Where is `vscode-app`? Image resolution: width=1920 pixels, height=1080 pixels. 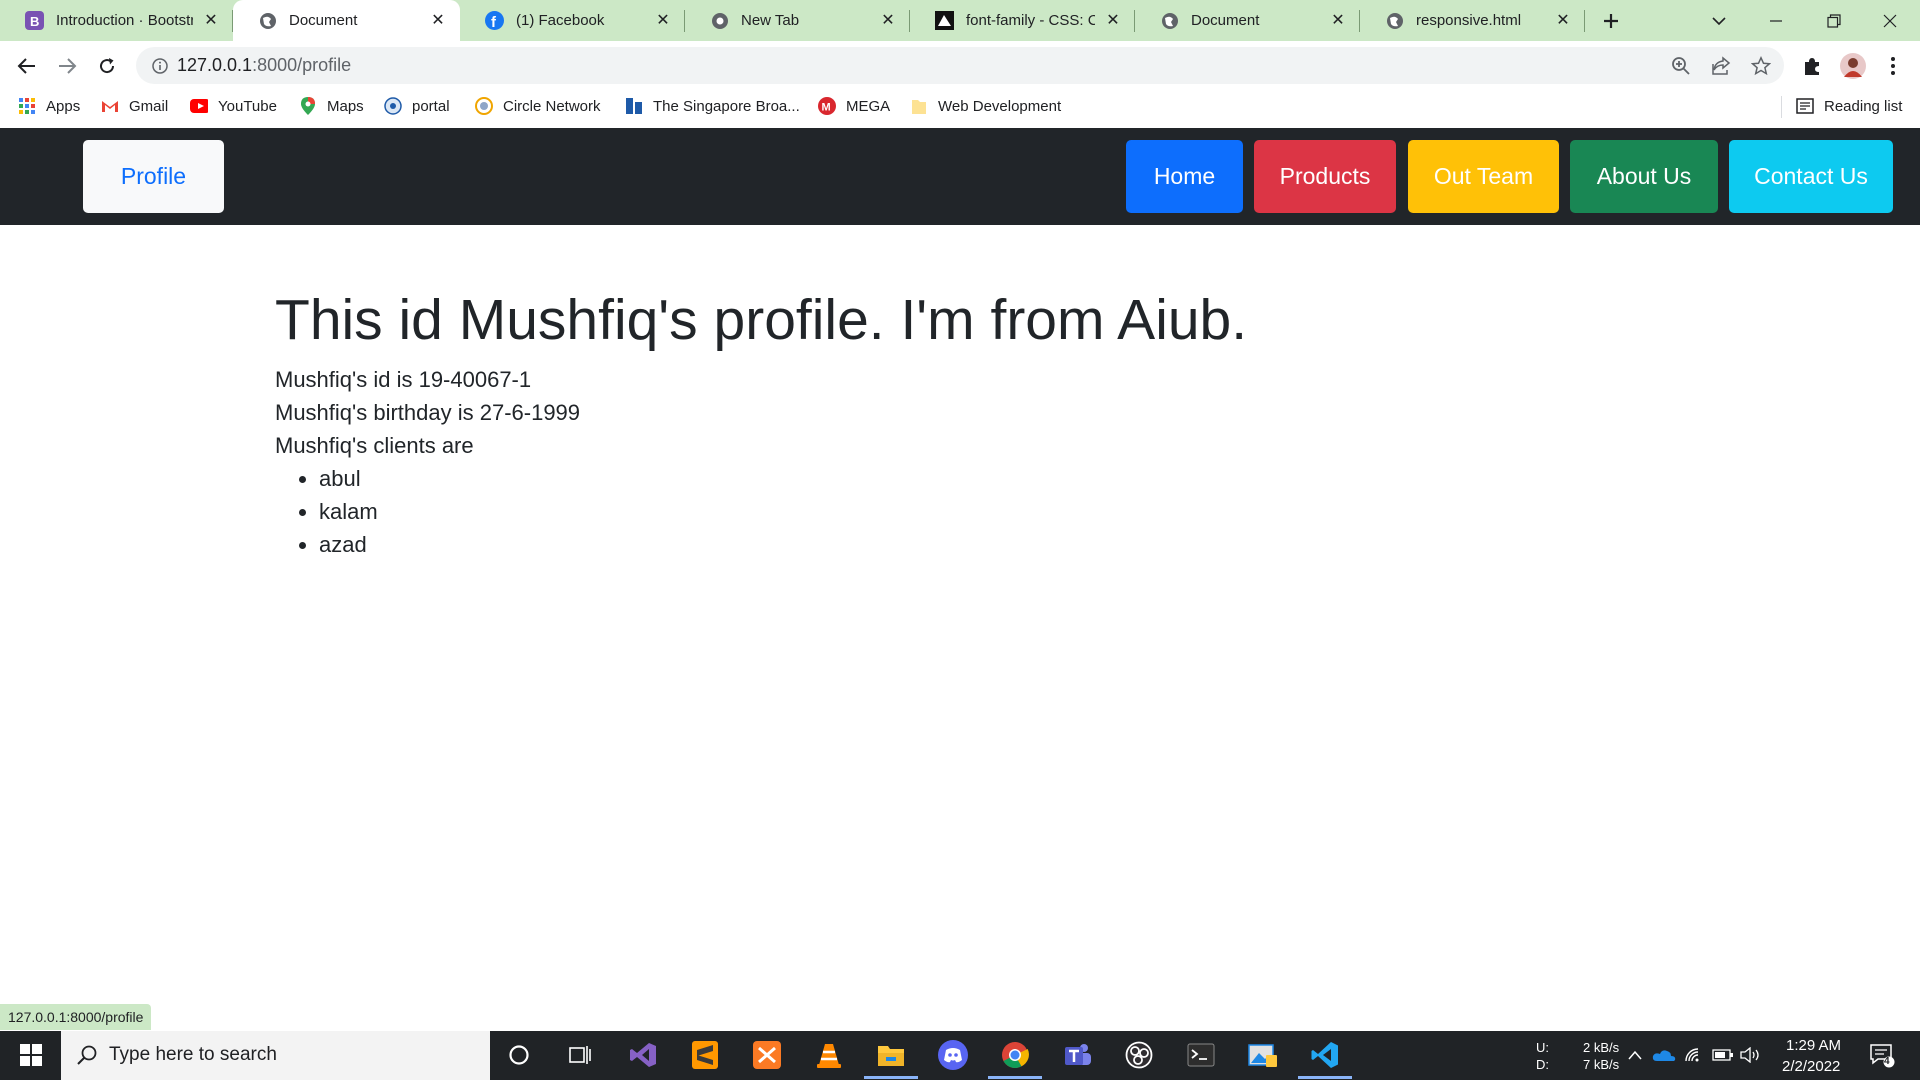
vscode-app is located at coordinates (1325, 1057).